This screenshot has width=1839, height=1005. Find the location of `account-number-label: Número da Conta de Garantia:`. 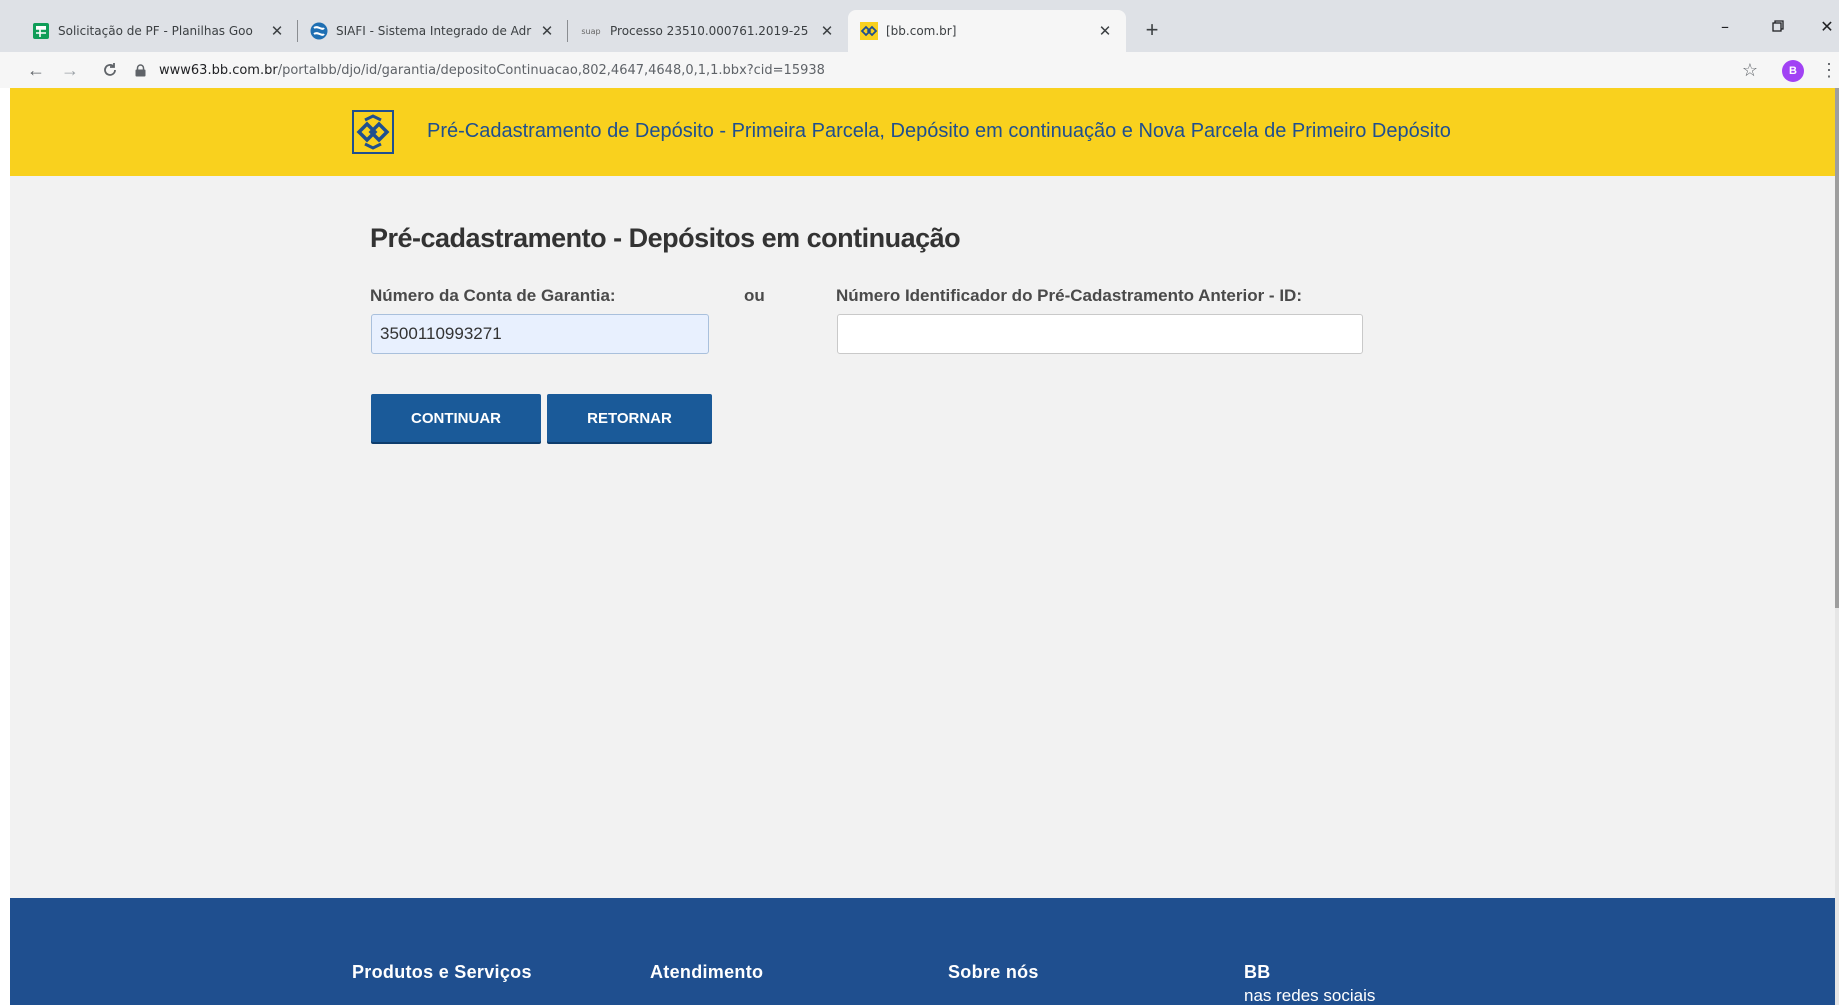

account-number-label: Número da Conta de Garantia: is located at coordinates (493, 295).